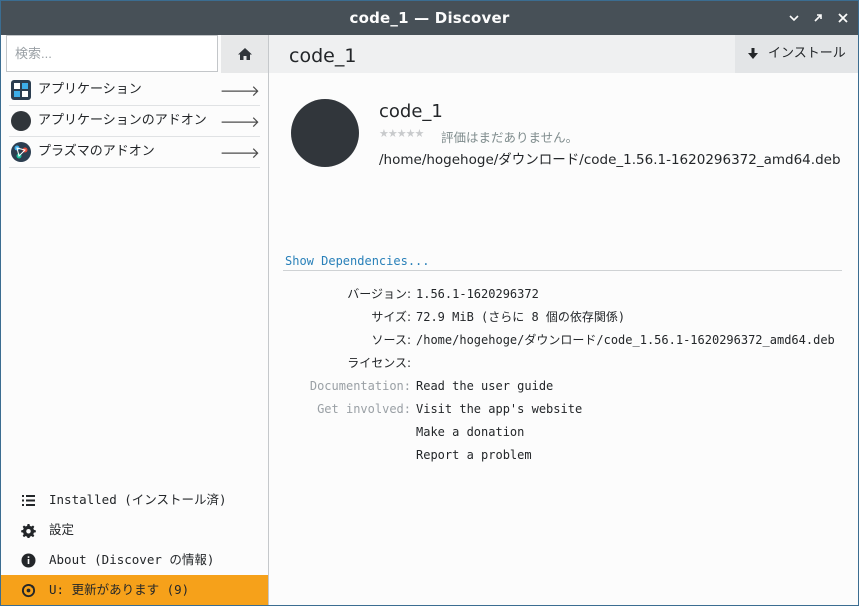  What do you see at coordinates (379, 363) in the screenshot?
I see `license-label: ライセンス:` at bounding box center [379, 363].